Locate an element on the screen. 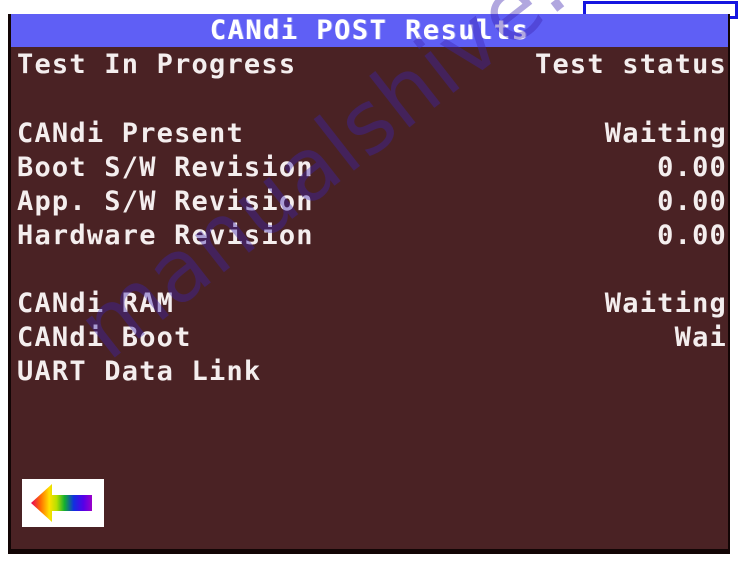  column-header-row: Test In Progress Test status is located at coordinates (369, 65).